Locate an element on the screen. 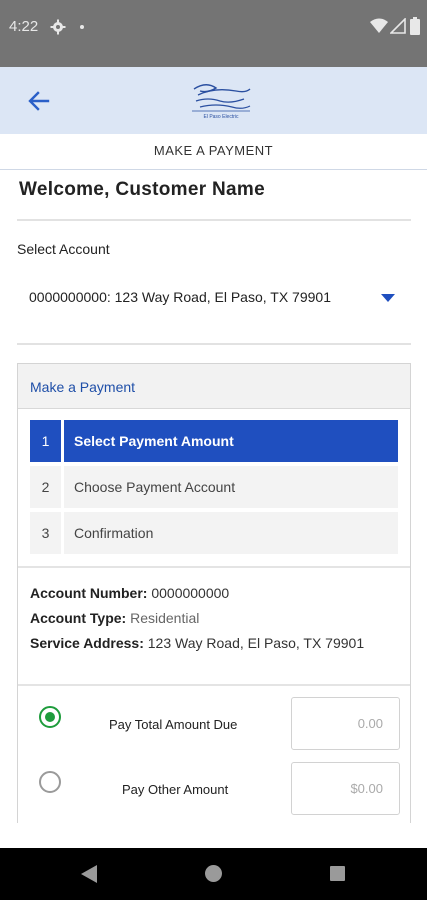 This screenshot has width=427, height=900. step-number: 1 is located at coordinates (45, 441).